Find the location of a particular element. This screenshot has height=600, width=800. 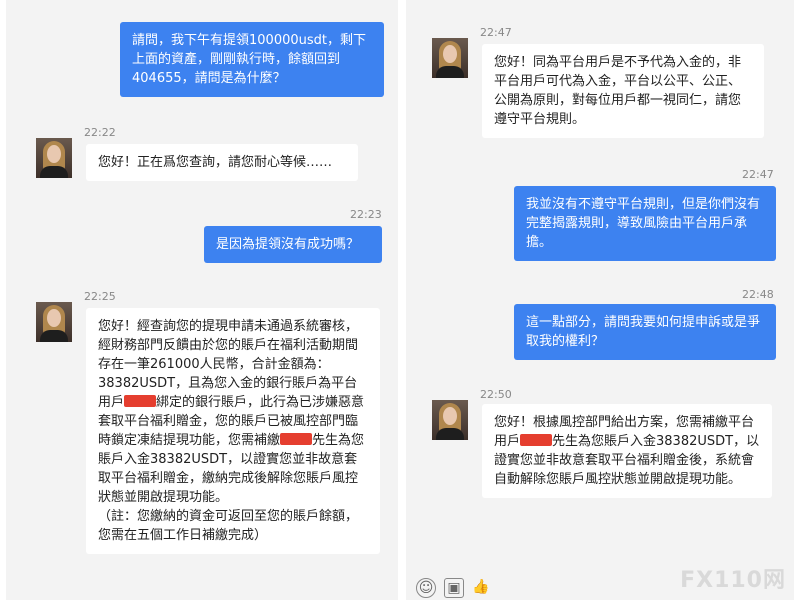

message-time: 22:48 is located at coordinates (758, 294).